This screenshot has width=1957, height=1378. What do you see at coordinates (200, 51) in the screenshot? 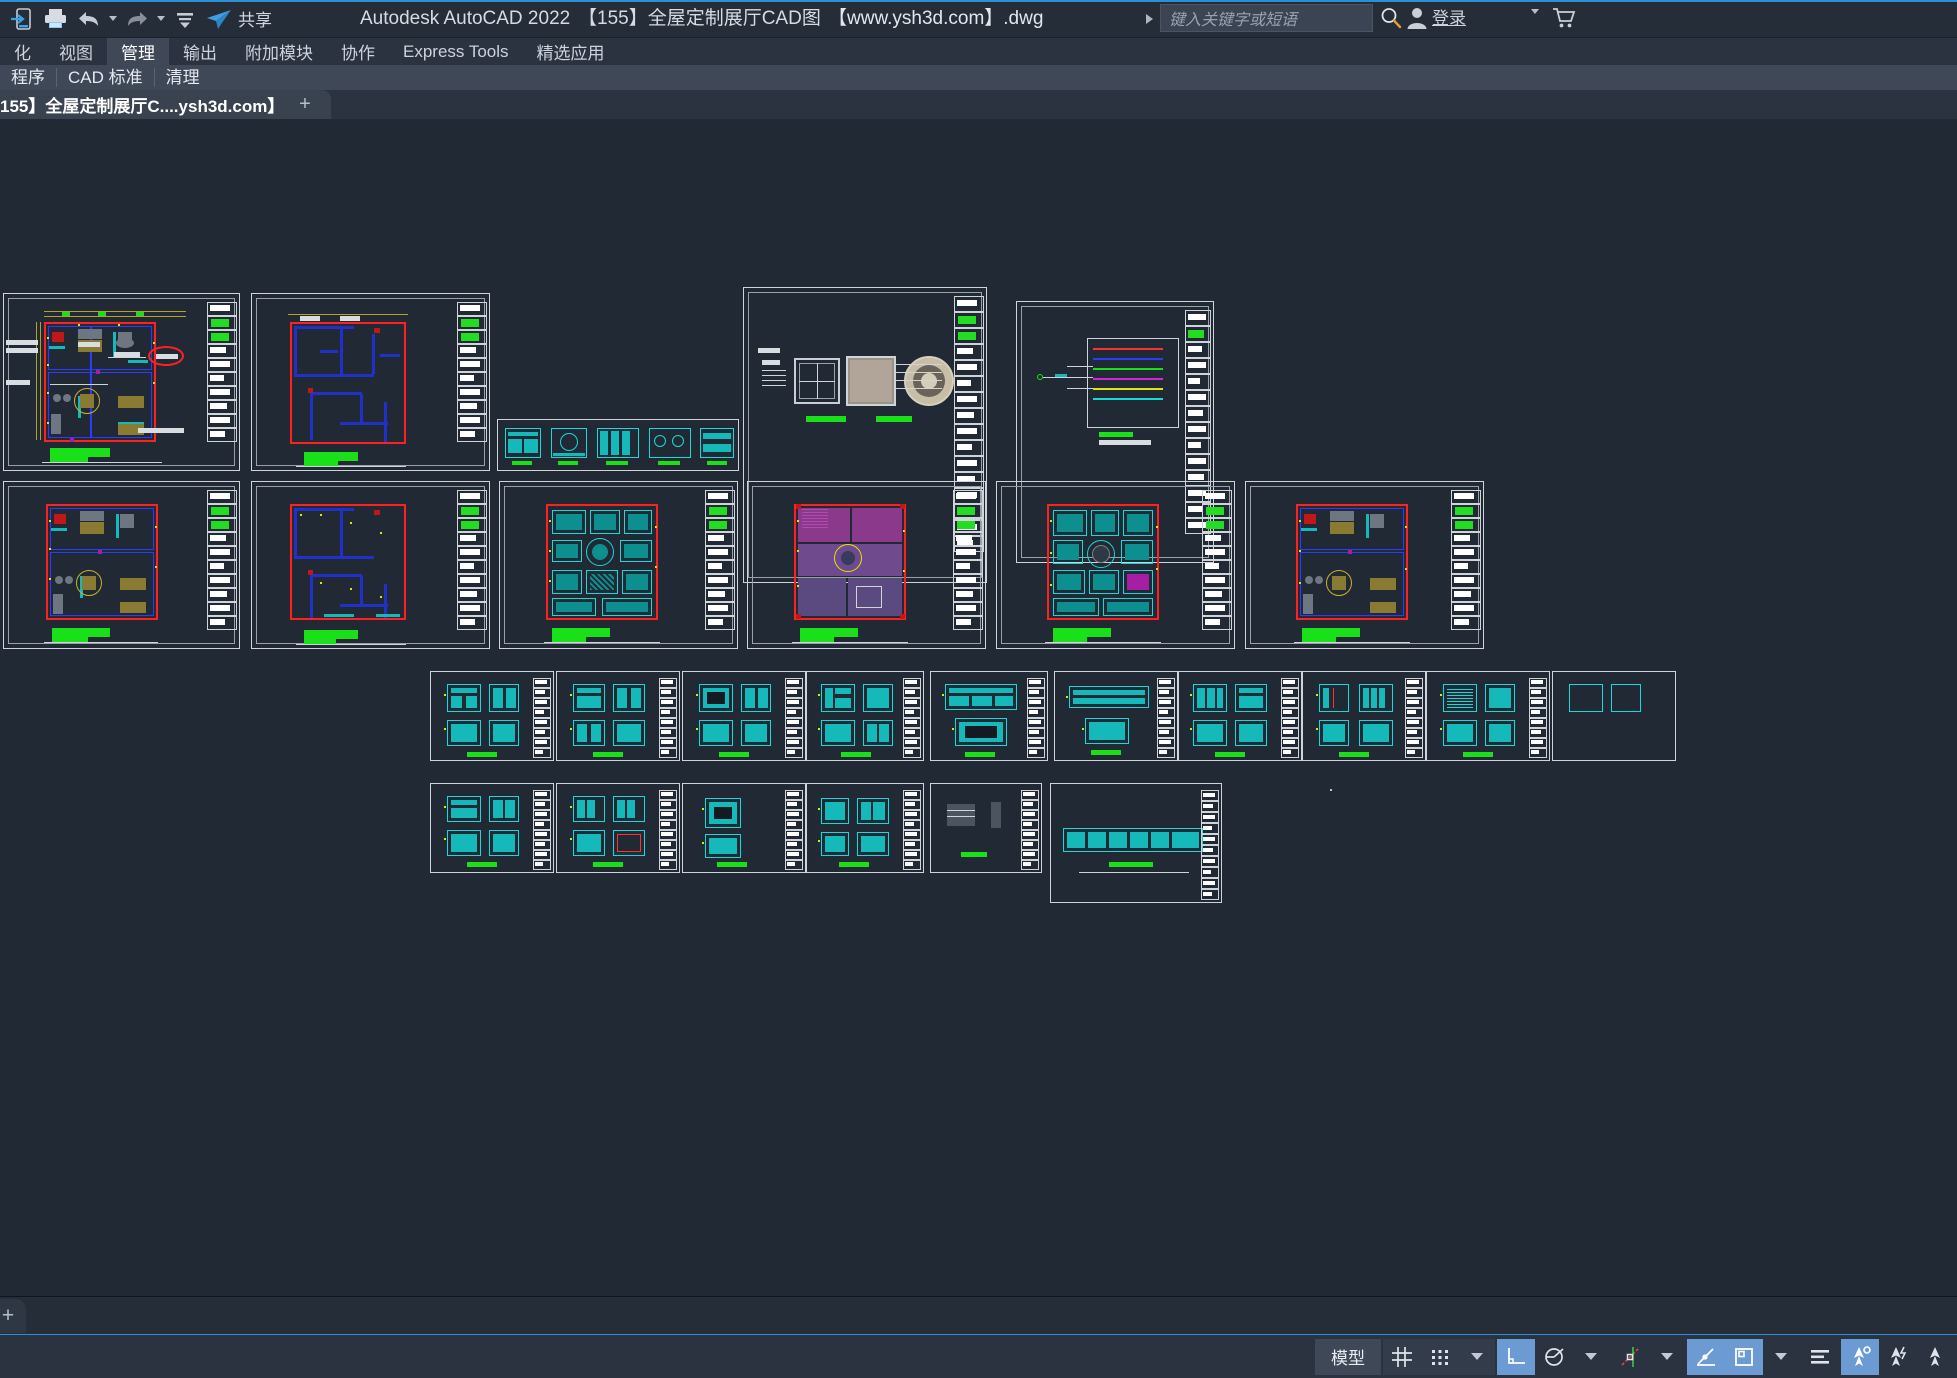
I see `ribbon-tab-output: 输出` at bounding box center [200, 51].